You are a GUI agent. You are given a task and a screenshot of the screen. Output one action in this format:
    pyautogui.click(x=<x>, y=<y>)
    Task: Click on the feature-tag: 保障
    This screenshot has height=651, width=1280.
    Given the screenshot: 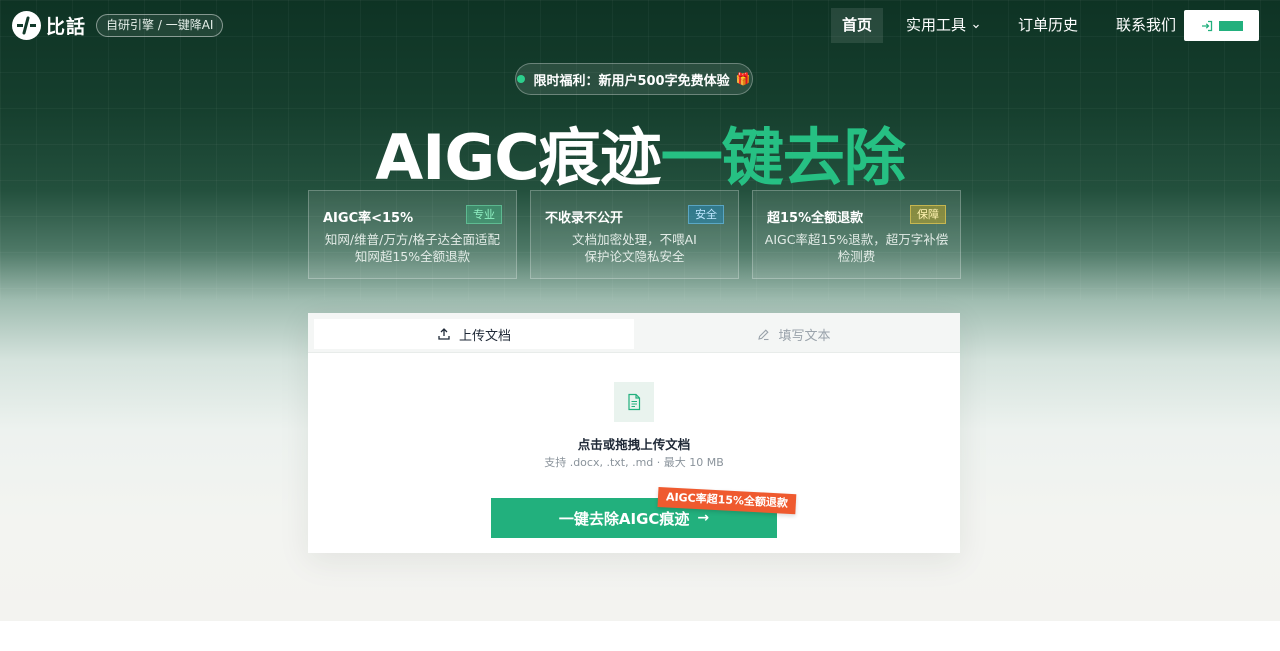 What is the action you would take?
    pyautogui.click(x=928, y=214)
    